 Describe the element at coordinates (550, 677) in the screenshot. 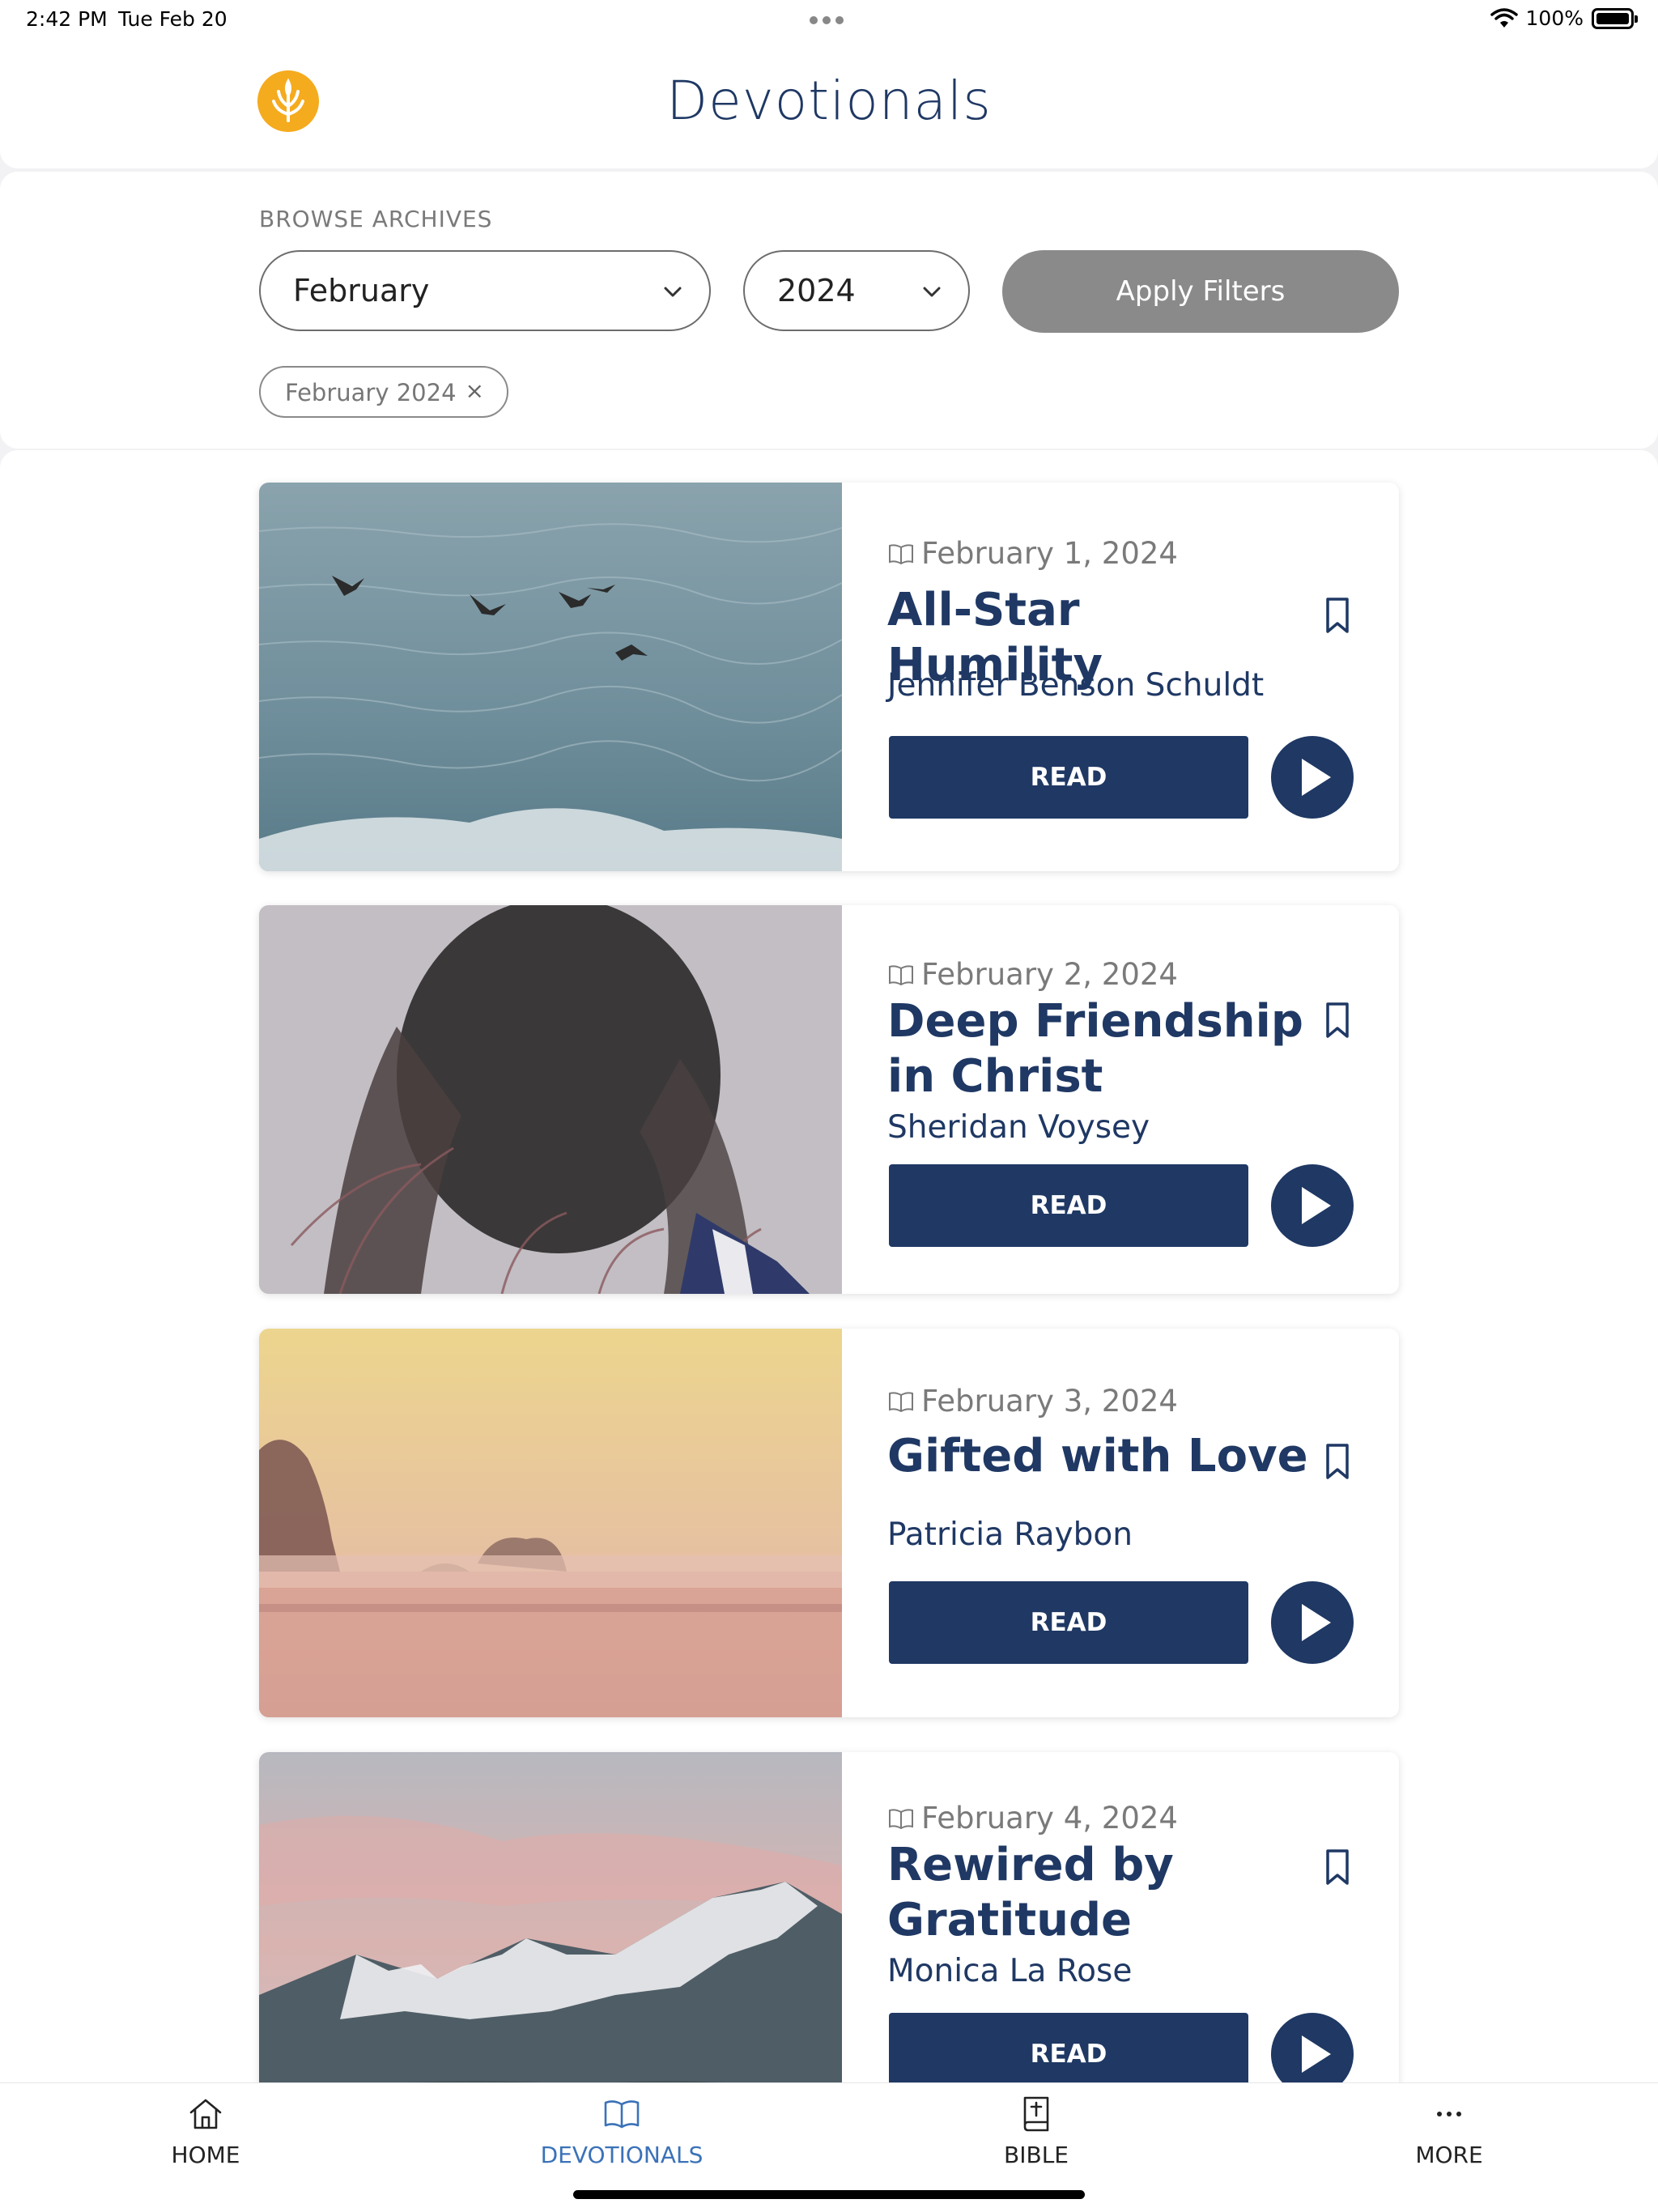

I see `devotional-image-sea-birds` at that location.